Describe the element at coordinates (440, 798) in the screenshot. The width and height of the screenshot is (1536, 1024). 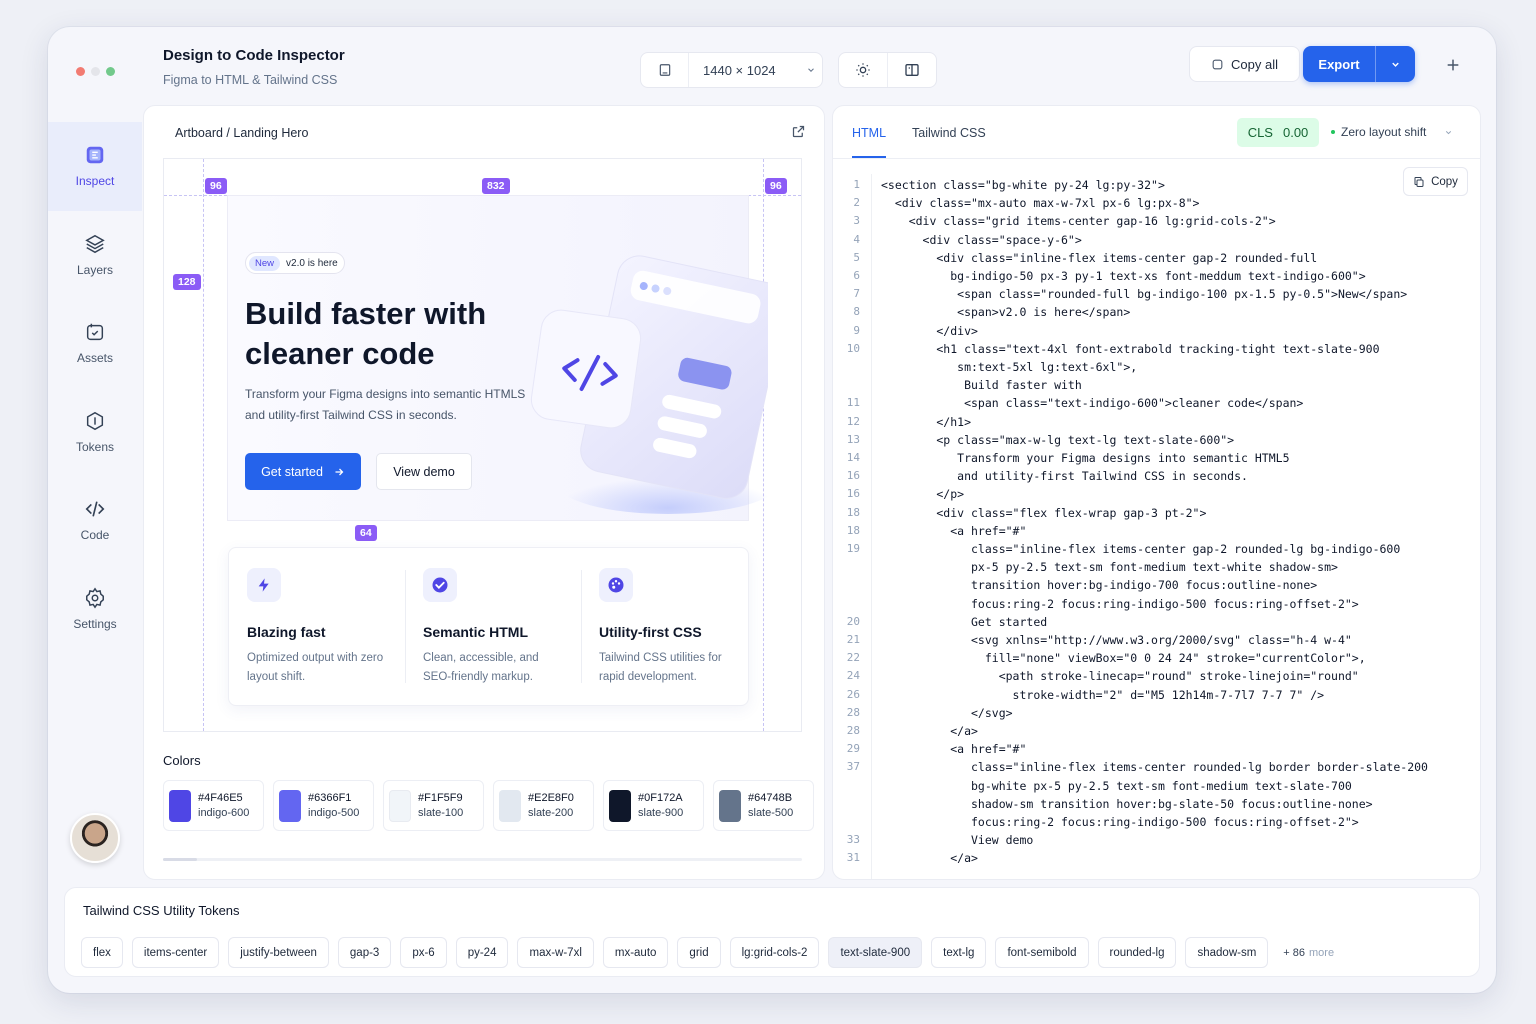
I see `color-hex: #F1F5F9` at that location.